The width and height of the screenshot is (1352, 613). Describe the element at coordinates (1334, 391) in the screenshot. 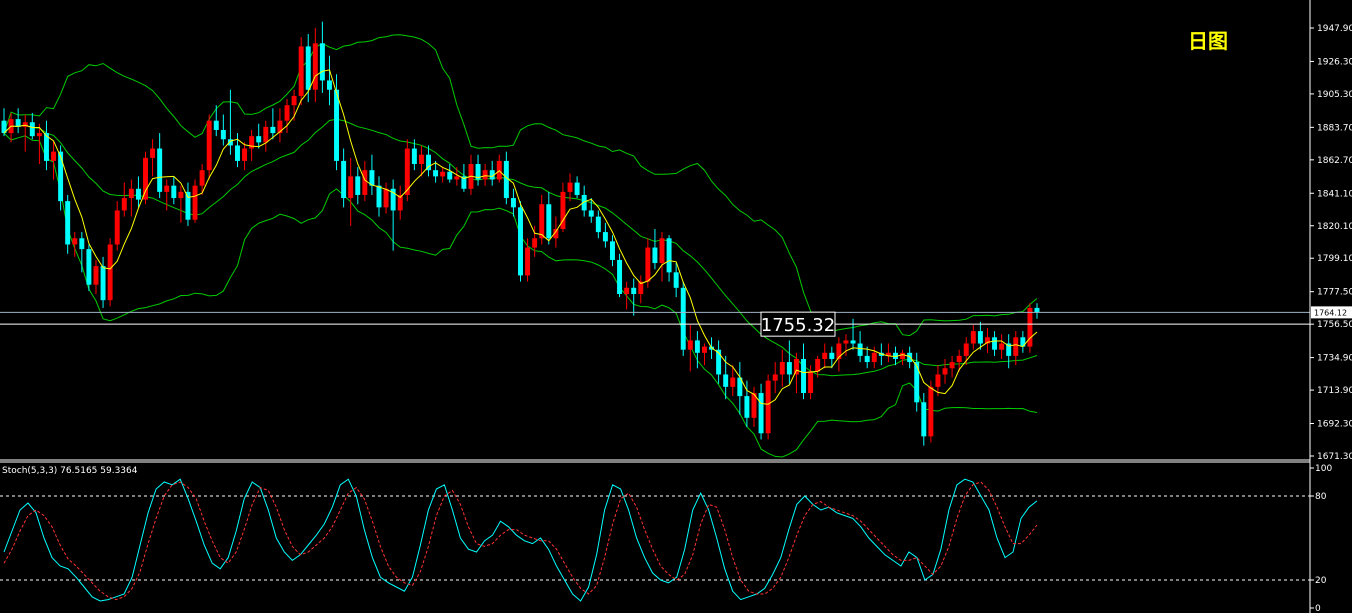

I see `price-tick-label: 1713.90` at that location.